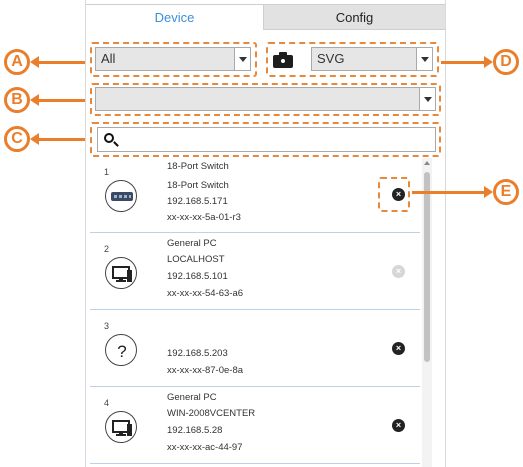  What do you see at coordinates (205, 370) in the screenshot?
I see `device-mac: xx-xx-xx-87-0e-8a` at bounding box center [205, 370].